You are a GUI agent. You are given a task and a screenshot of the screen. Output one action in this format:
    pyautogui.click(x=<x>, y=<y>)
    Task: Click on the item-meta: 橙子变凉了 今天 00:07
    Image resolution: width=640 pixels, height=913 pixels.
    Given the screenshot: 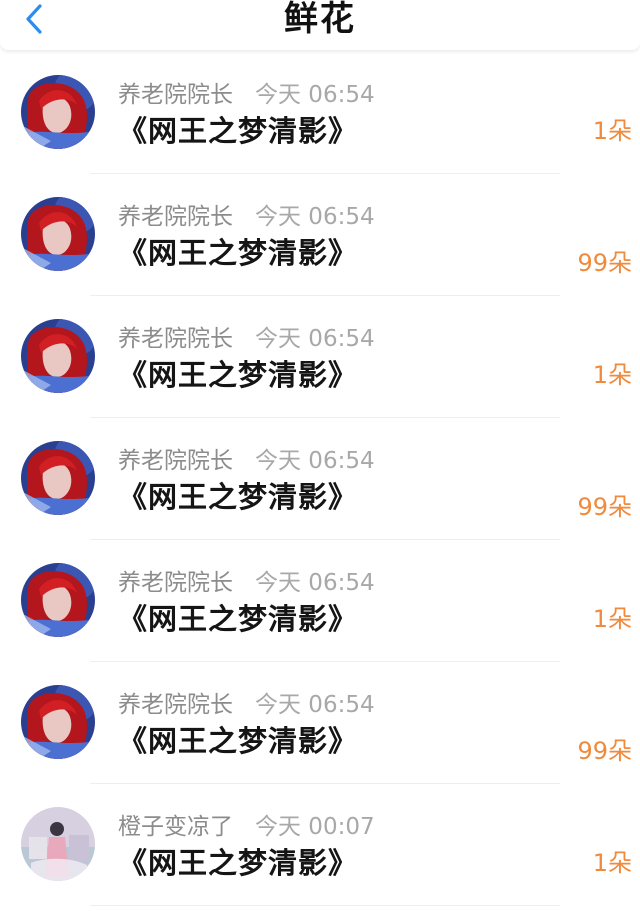 What is the action you would take?
    pyautogui.click(x=246, y=827)
    